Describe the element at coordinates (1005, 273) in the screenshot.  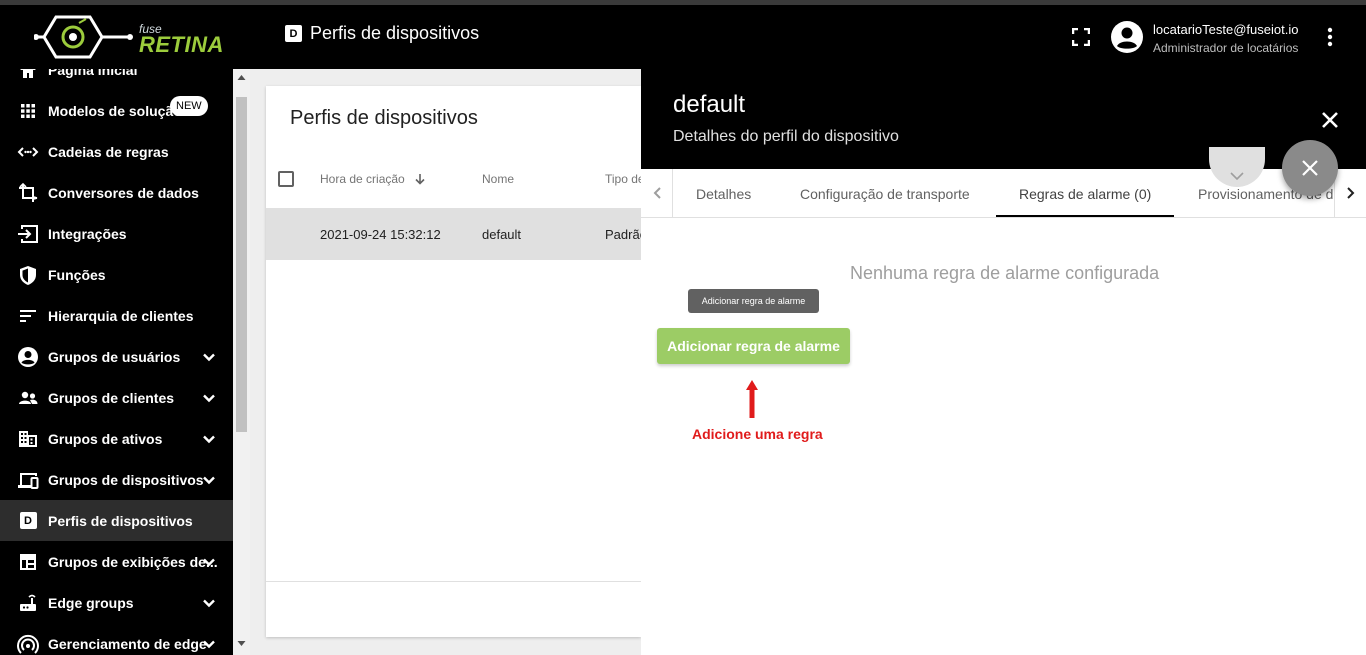
I see `empty-alarm-rules-message: Nenhuma regra de alarme configurada` at that location.